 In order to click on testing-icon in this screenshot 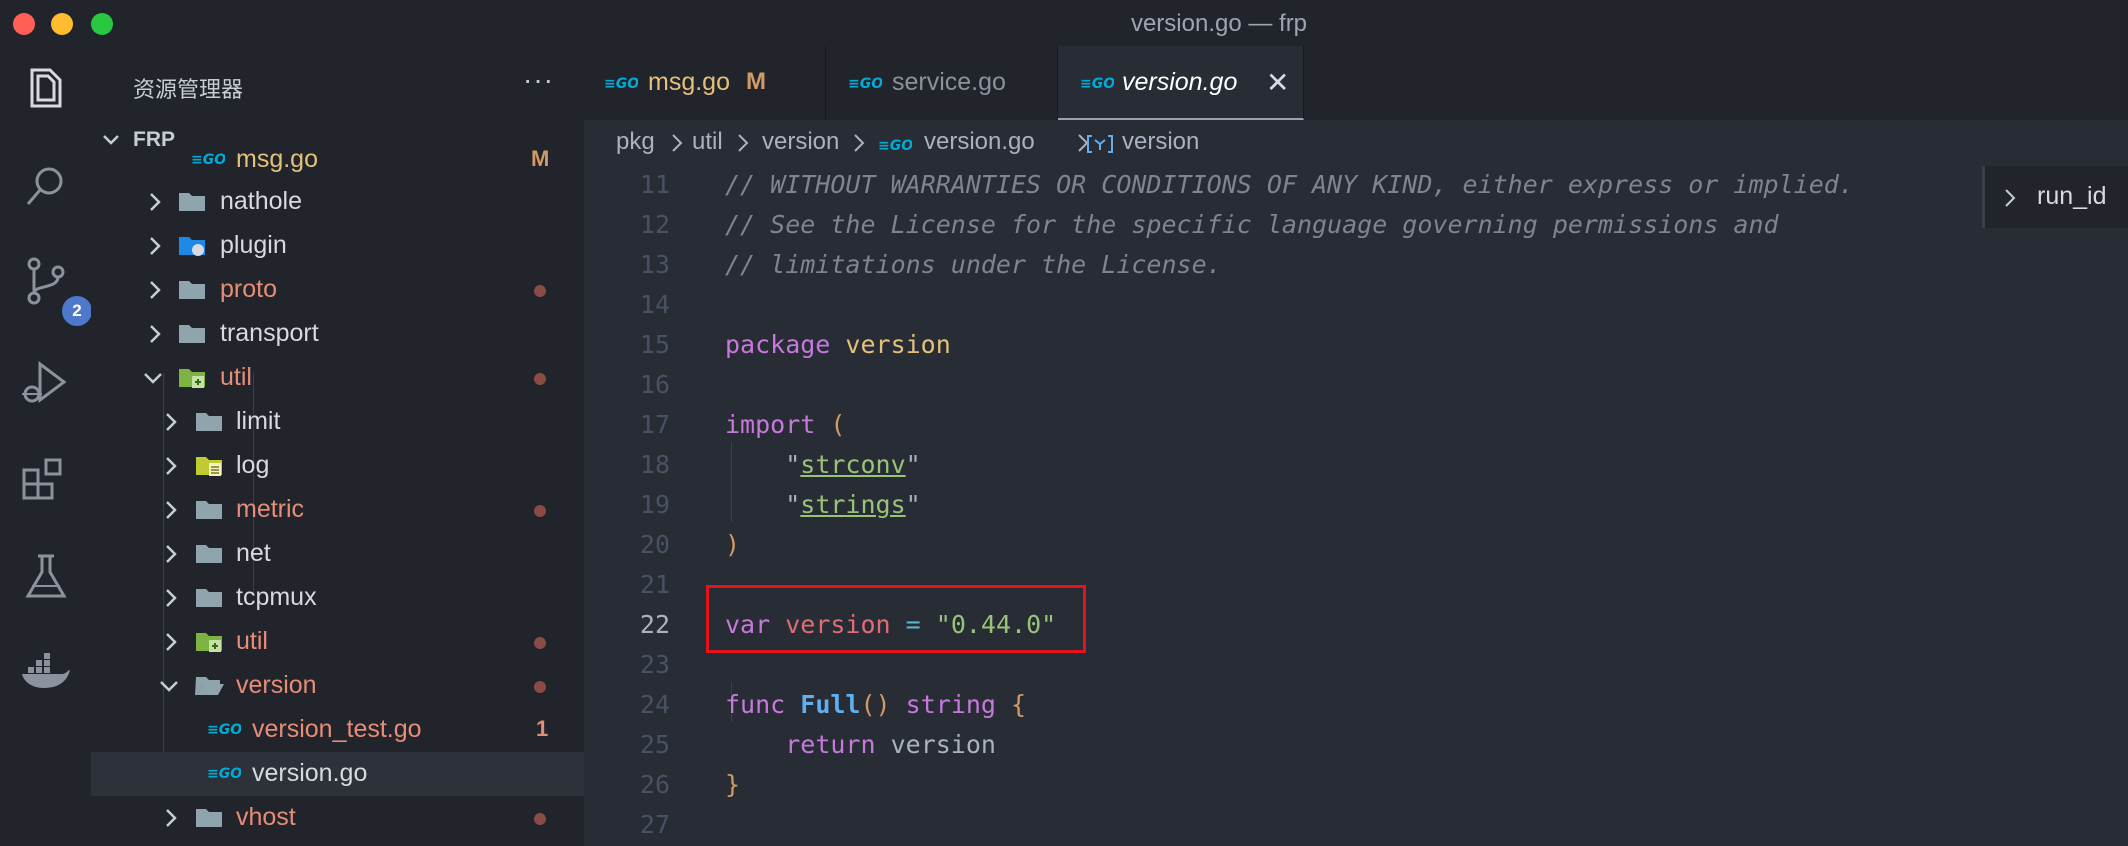, I will do `click(46, 576)`.